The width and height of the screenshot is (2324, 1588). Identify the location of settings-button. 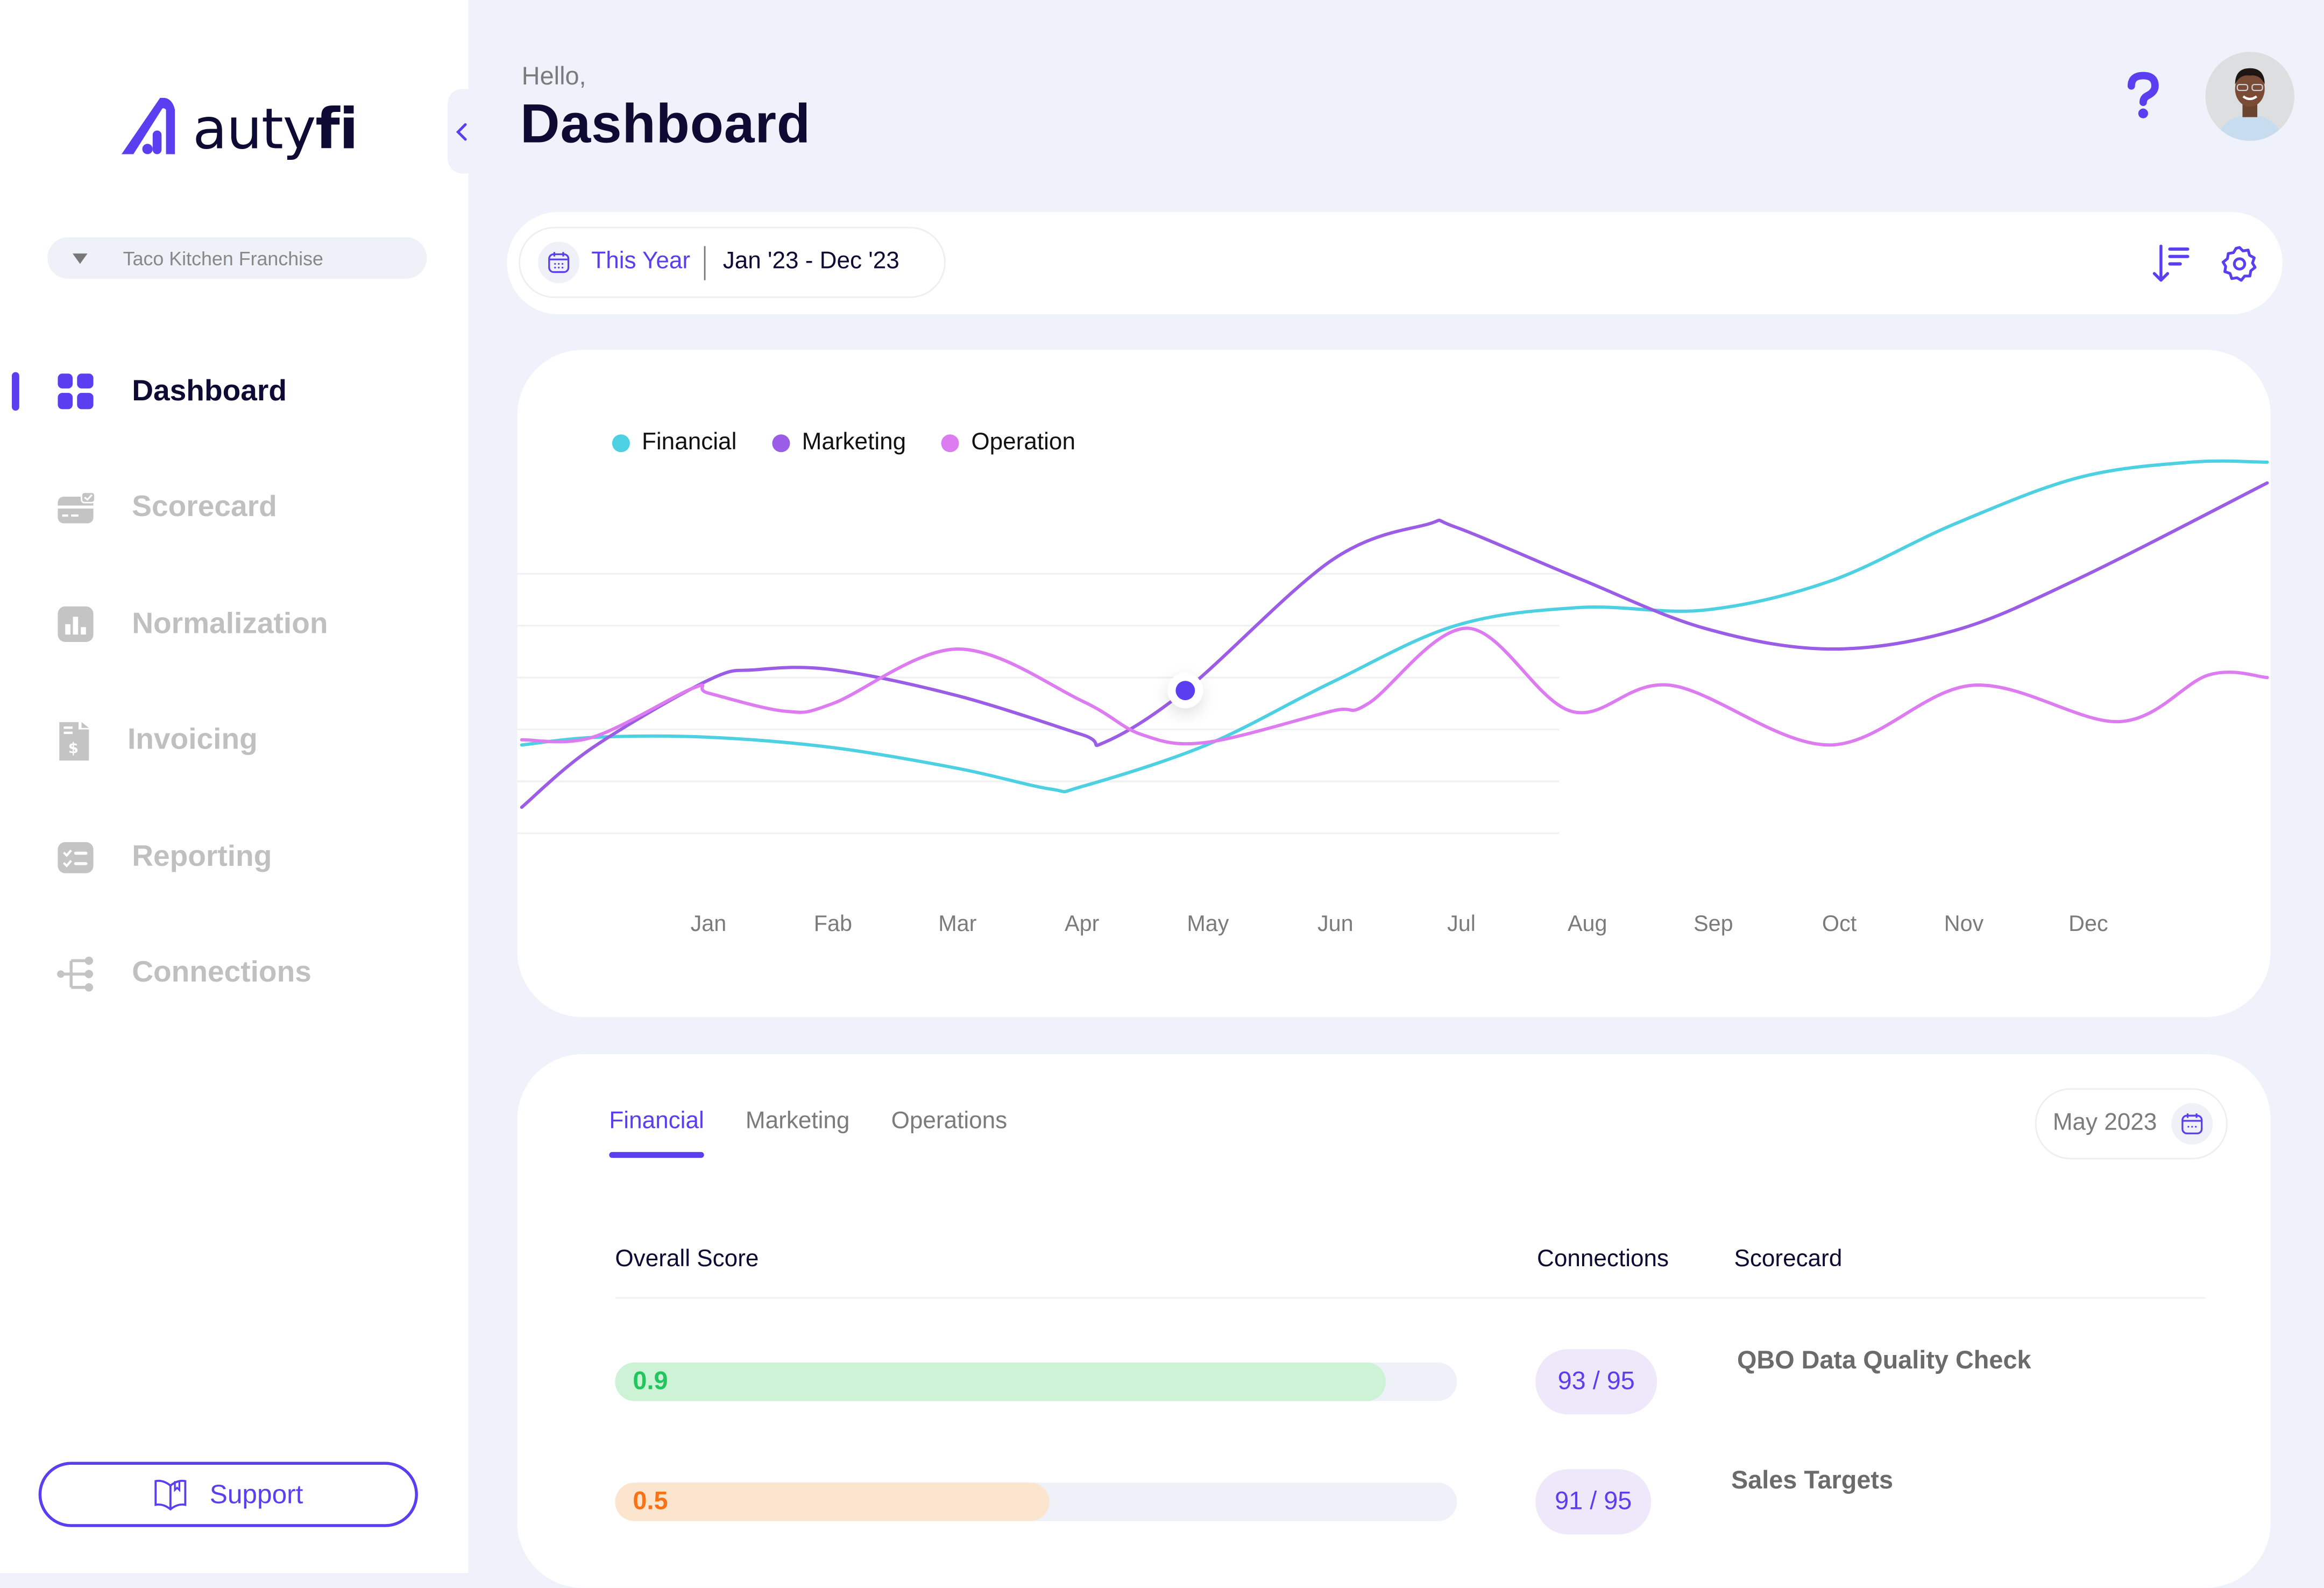
(2239, 264).